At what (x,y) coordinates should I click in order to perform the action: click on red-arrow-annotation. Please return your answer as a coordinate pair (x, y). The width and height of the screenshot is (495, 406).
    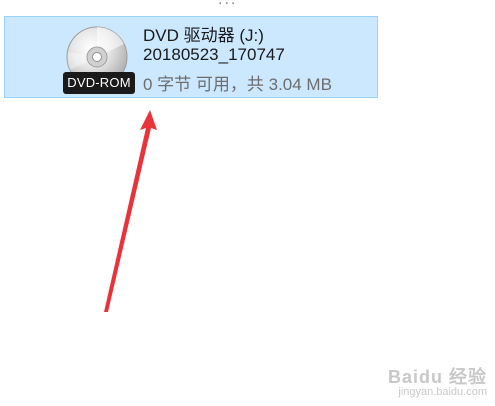
    Looking at the image, I should click on (130, 211).